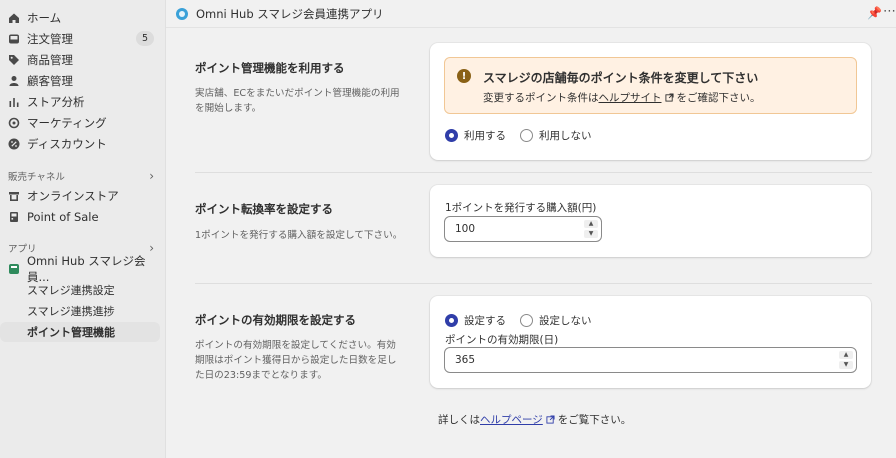 The width and height of the screenshot is (896, 458). Describe the element at coordinates (44, 18) in the screenshot. I see `sidebar-item-label: ホーム` at that location.